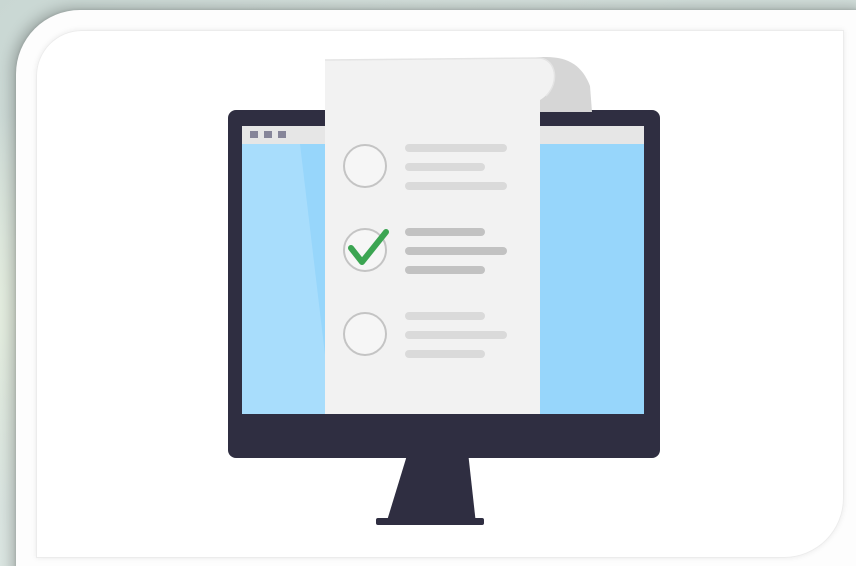 The image size is (856, 566). Describe the element at coordinates (430, 521) in the screenshot. I see `monitor-base` at that location.